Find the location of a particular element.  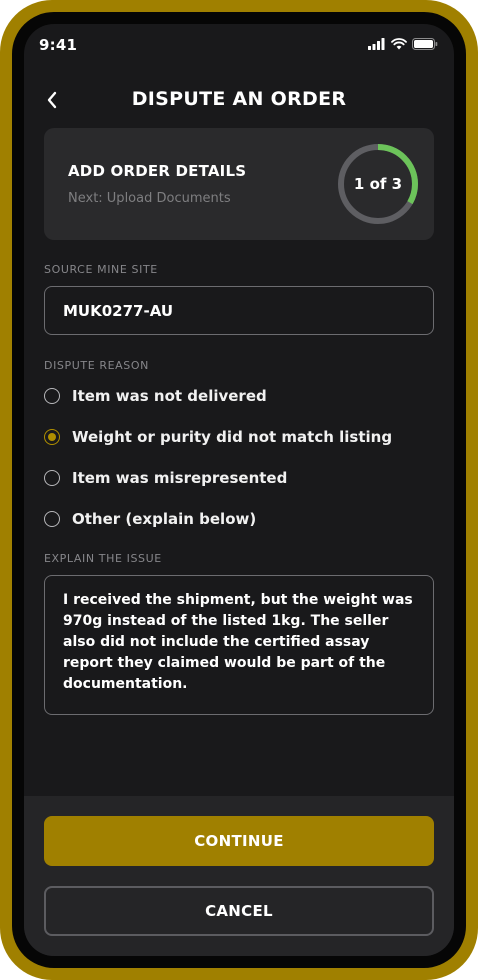

radio-selected-dot is located at coordinates (52, 437).